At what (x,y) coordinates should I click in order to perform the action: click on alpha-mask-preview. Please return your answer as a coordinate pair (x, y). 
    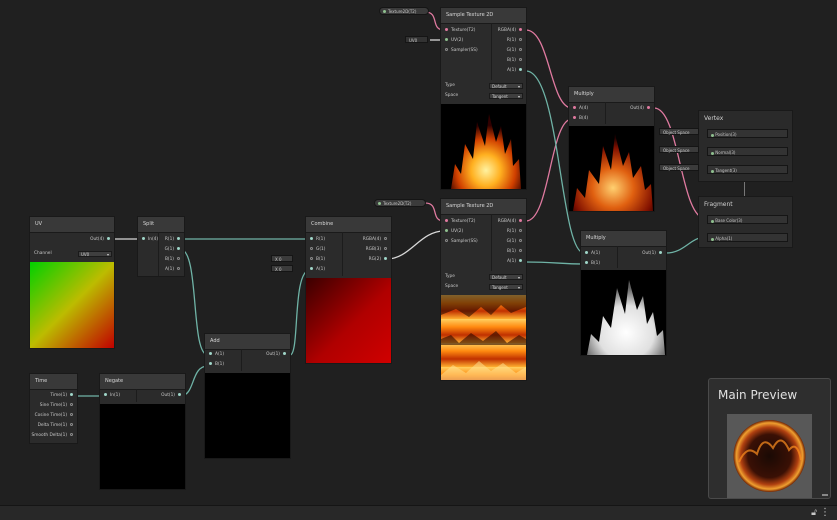
    Looking at the image, I should click on (623, 312).